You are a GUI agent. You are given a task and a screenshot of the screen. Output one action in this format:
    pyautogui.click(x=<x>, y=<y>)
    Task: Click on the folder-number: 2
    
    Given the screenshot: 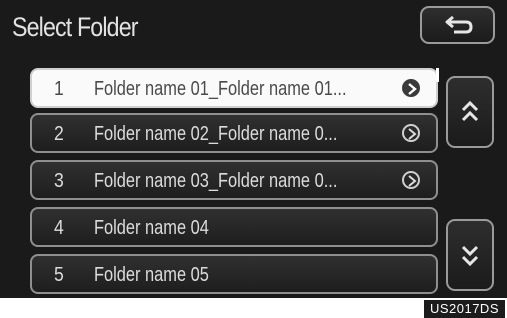 What is the action you would take?
    pyautogui.click(x=59, y=134)
    